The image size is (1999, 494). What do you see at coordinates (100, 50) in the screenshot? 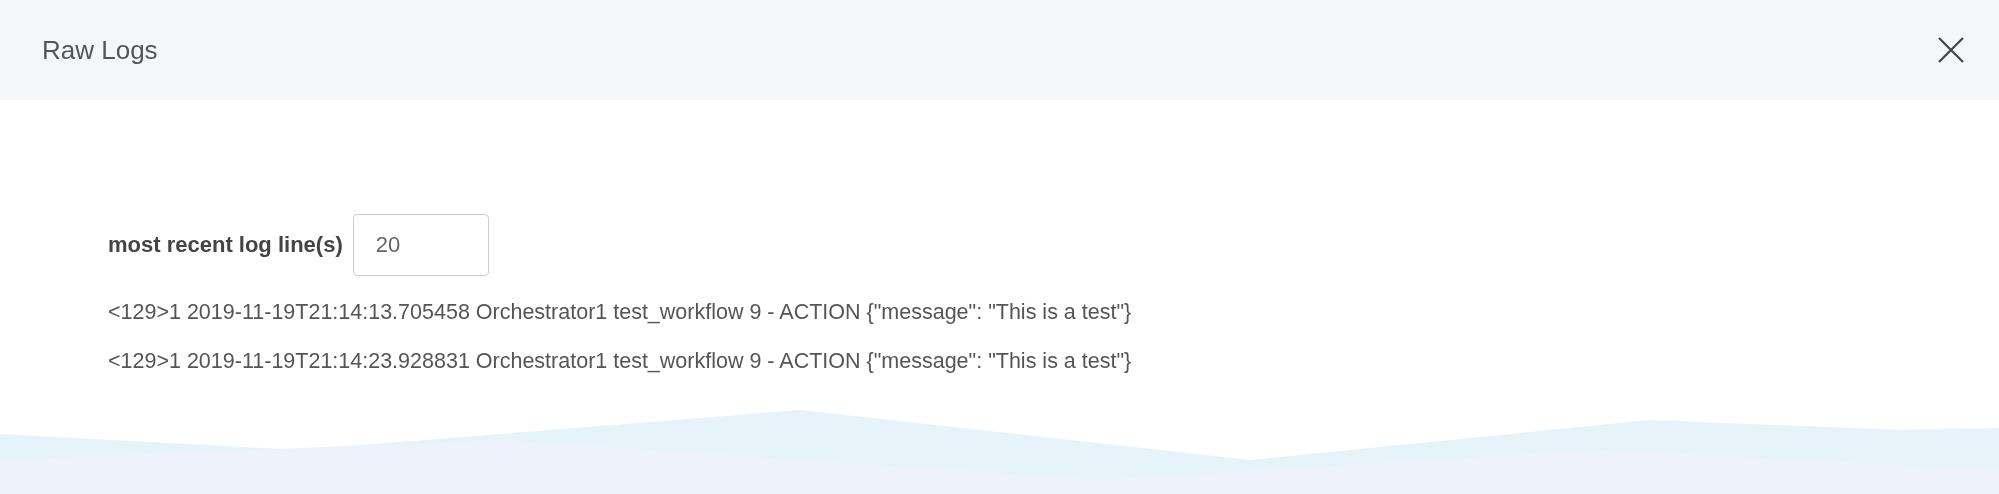
I see `dialog-title: Raw Logs` at bounding box center [100, 50].